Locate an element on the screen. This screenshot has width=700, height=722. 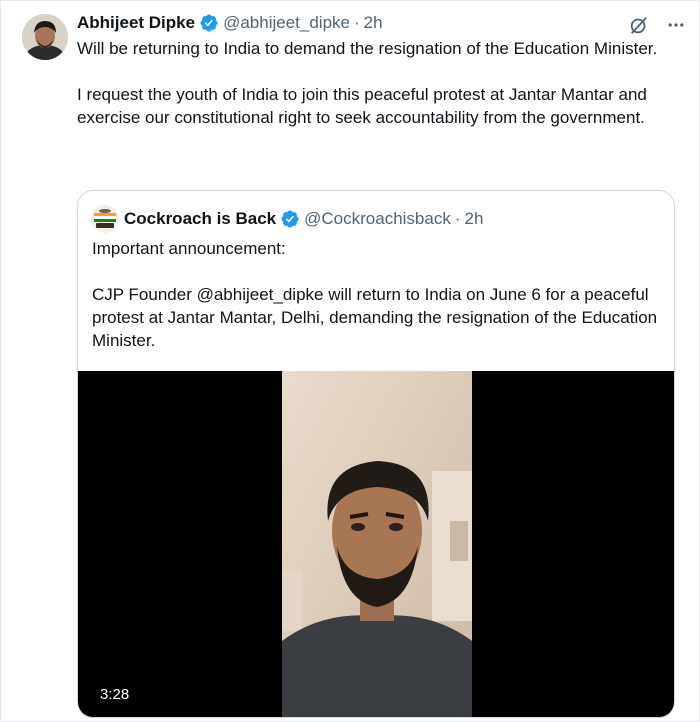
author-handle: @abhijeet_dipke is located at coordinates (286, 23).